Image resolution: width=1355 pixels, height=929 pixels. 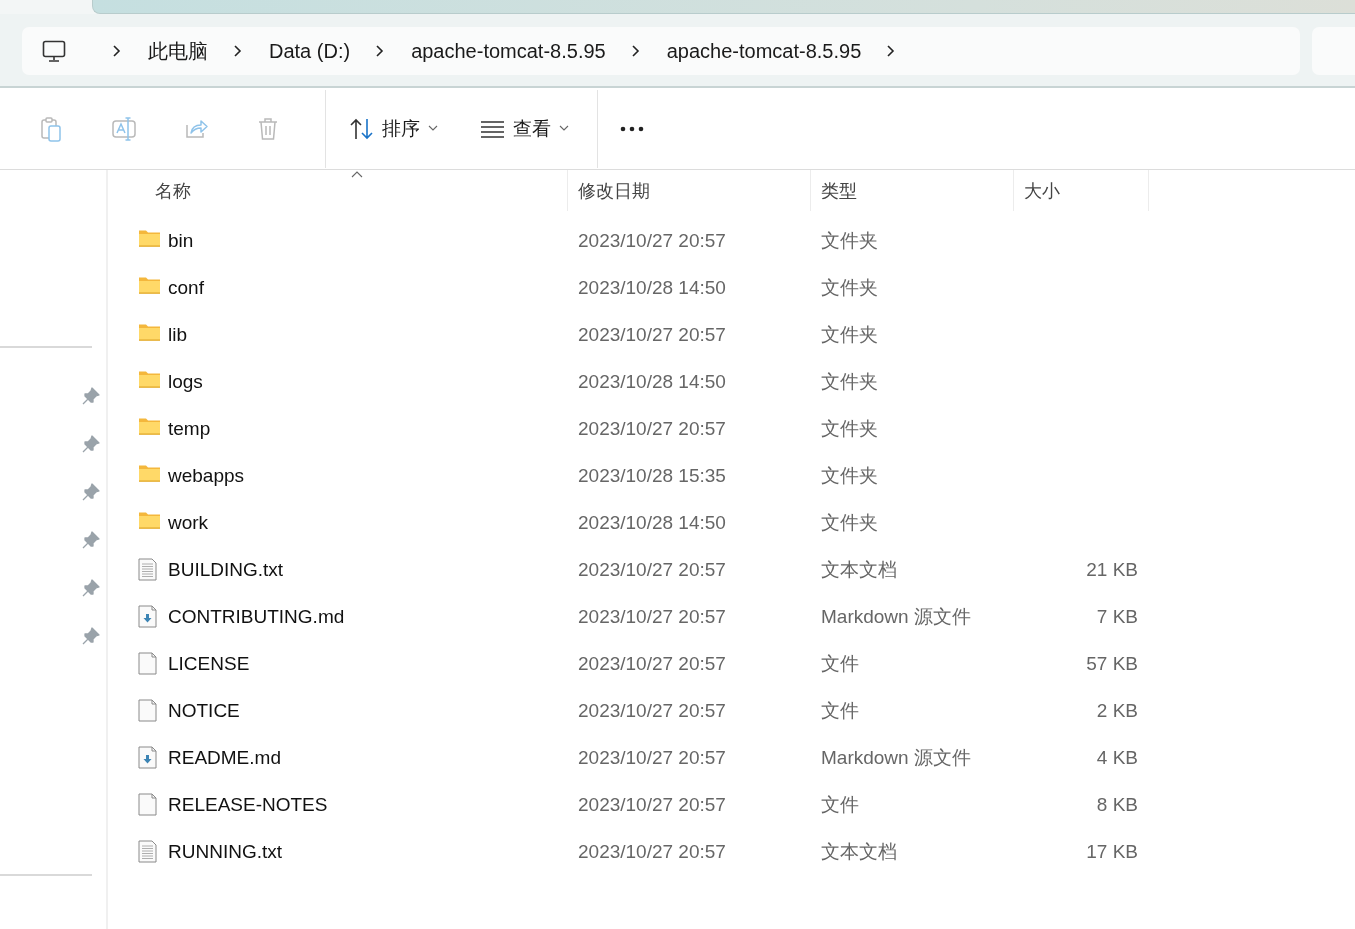 What do you see at coordinates (632, 128) in the screenshot?
I see `more-icon` at bounding box center [632, 128].